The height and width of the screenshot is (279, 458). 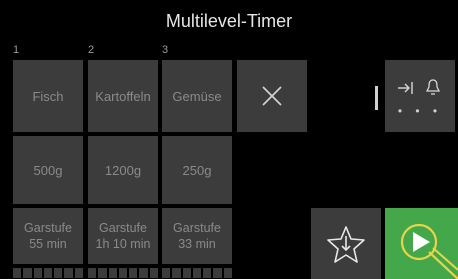 I want to click on food-tile-3: Gemüse, so click(x=197, y=96).